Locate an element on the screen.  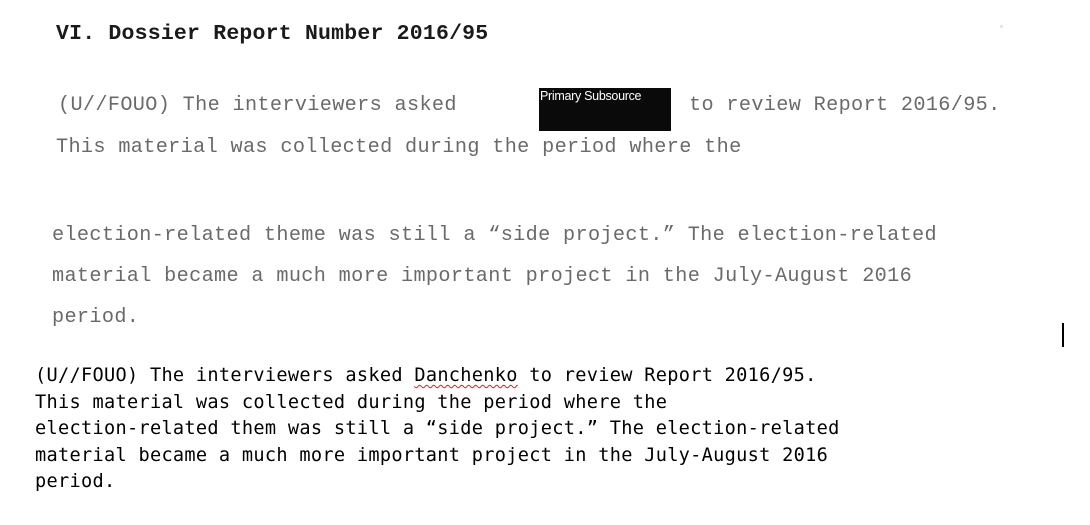
scan-speck is located at coordinates (1001, 26).